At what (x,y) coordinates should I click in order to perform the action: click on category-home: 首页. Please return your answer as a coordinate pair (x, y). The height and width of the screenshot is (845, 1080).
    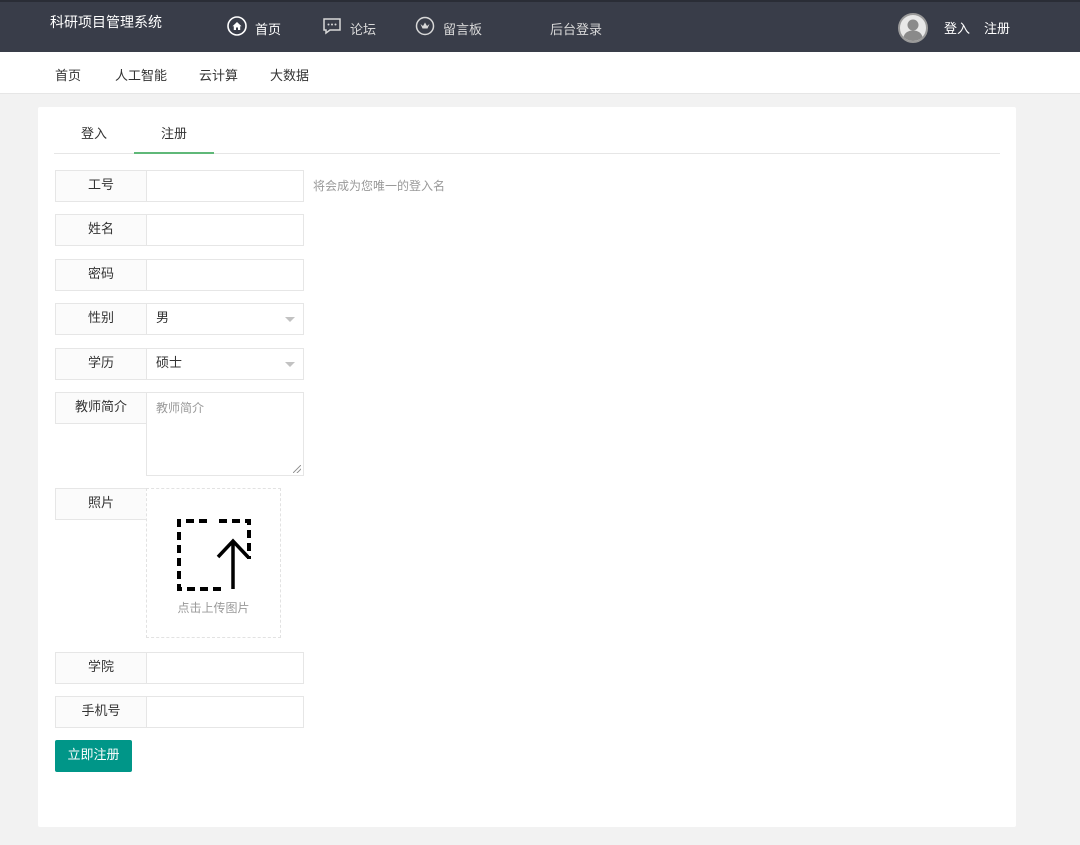
    Looking at the image, I should click on (68, 74).